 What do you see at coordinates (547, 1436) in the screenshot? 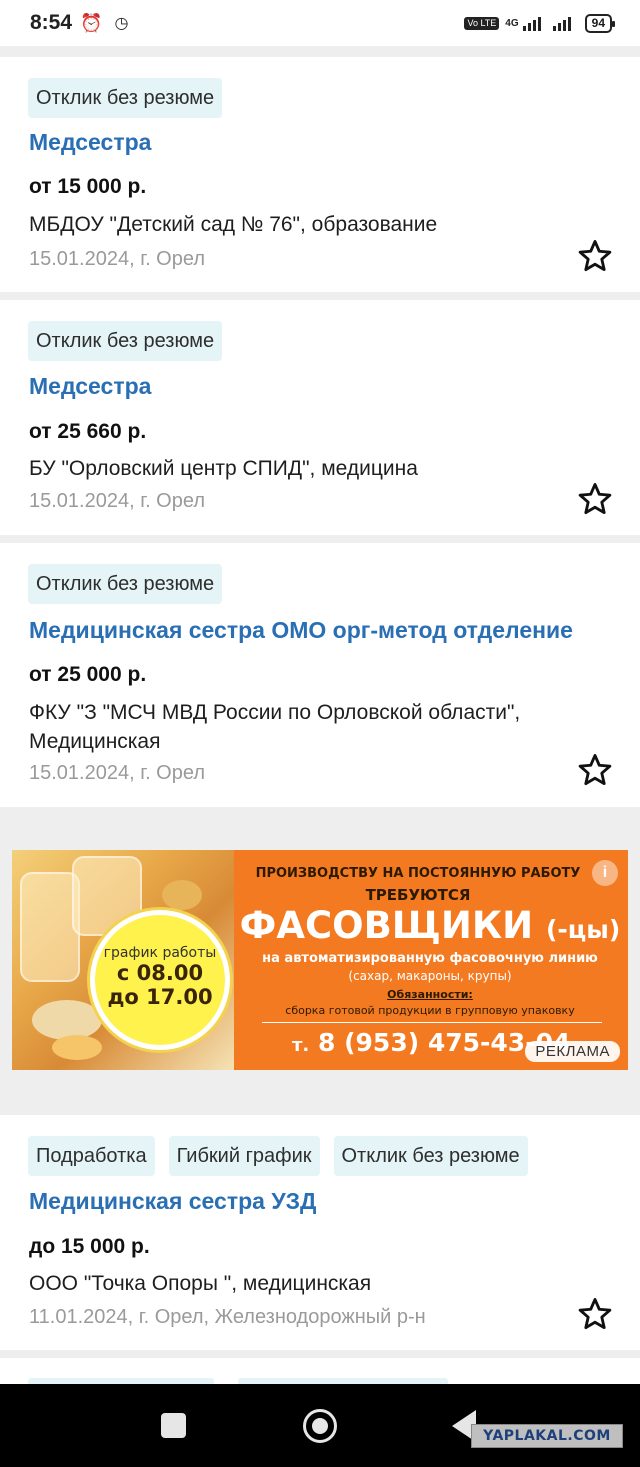
I see `watermark: YAPLAKAL.COM` at bounding box center [547, 1436].